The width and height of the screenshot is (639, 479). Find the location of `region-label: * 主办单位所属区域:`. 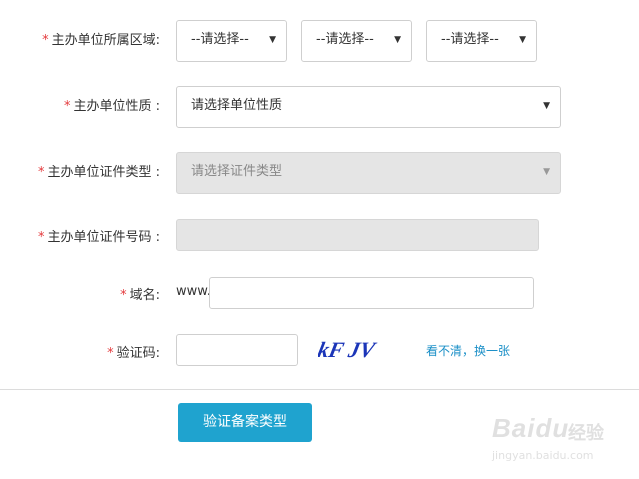

region-label: * 主办单位所属区域: is located at coordinates (101, 38).